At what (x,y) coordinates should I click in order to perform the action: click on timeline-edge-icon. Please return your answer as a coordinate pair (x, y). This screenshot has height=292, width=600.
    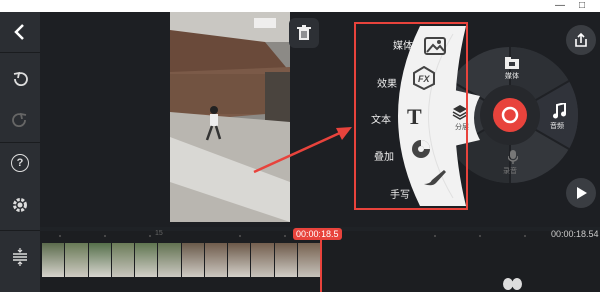
    Looking at the image, I should click on (512, 284).